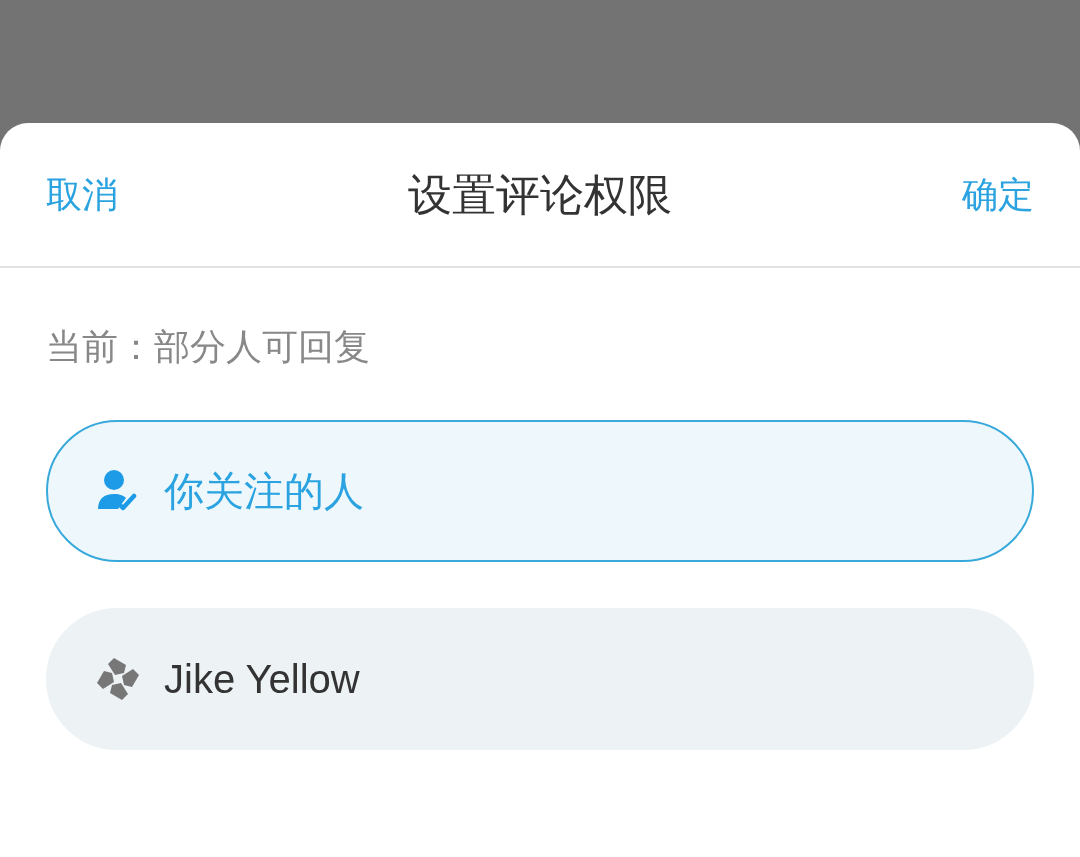 This screenshot has height=857, width=1080. I want to click on sheet-title: 设置评论权限, so click(540, 194).